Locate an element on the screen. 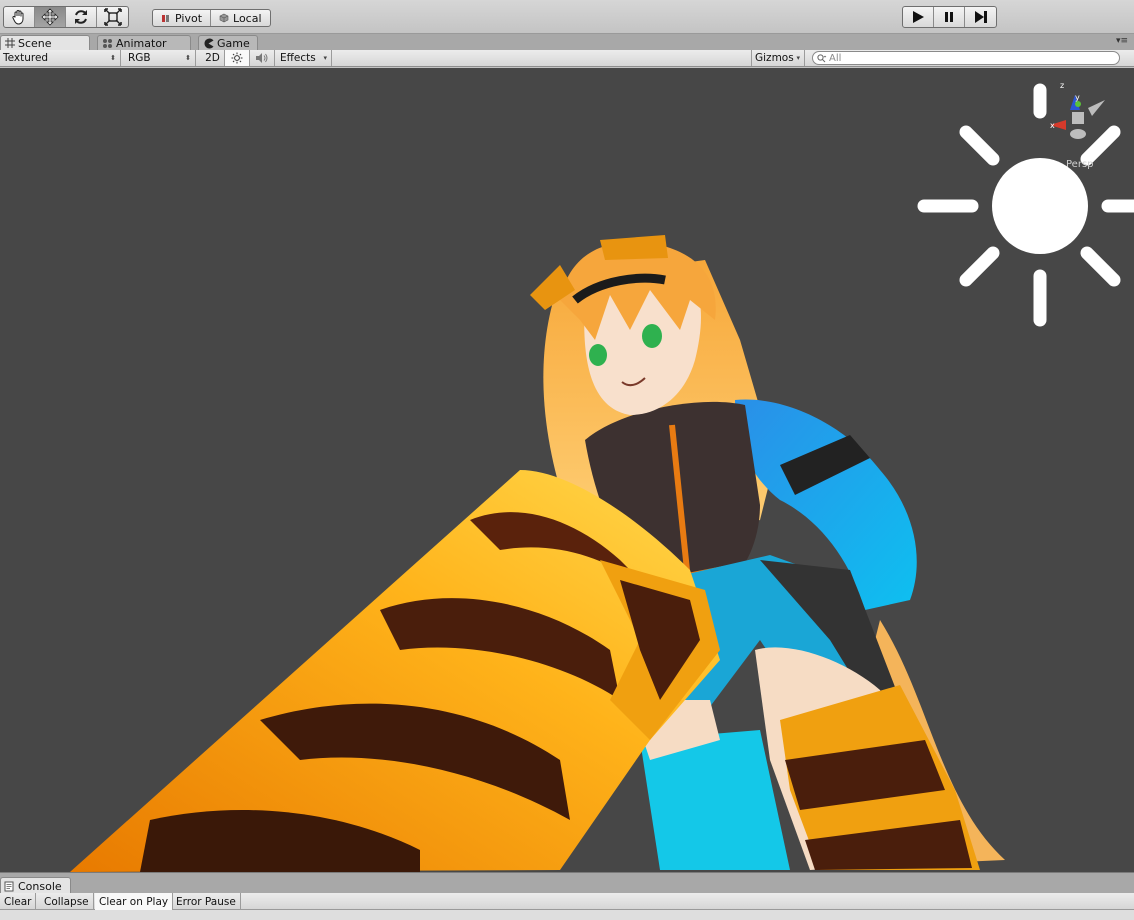  move-tool-button is located at coordinates (50, 17).